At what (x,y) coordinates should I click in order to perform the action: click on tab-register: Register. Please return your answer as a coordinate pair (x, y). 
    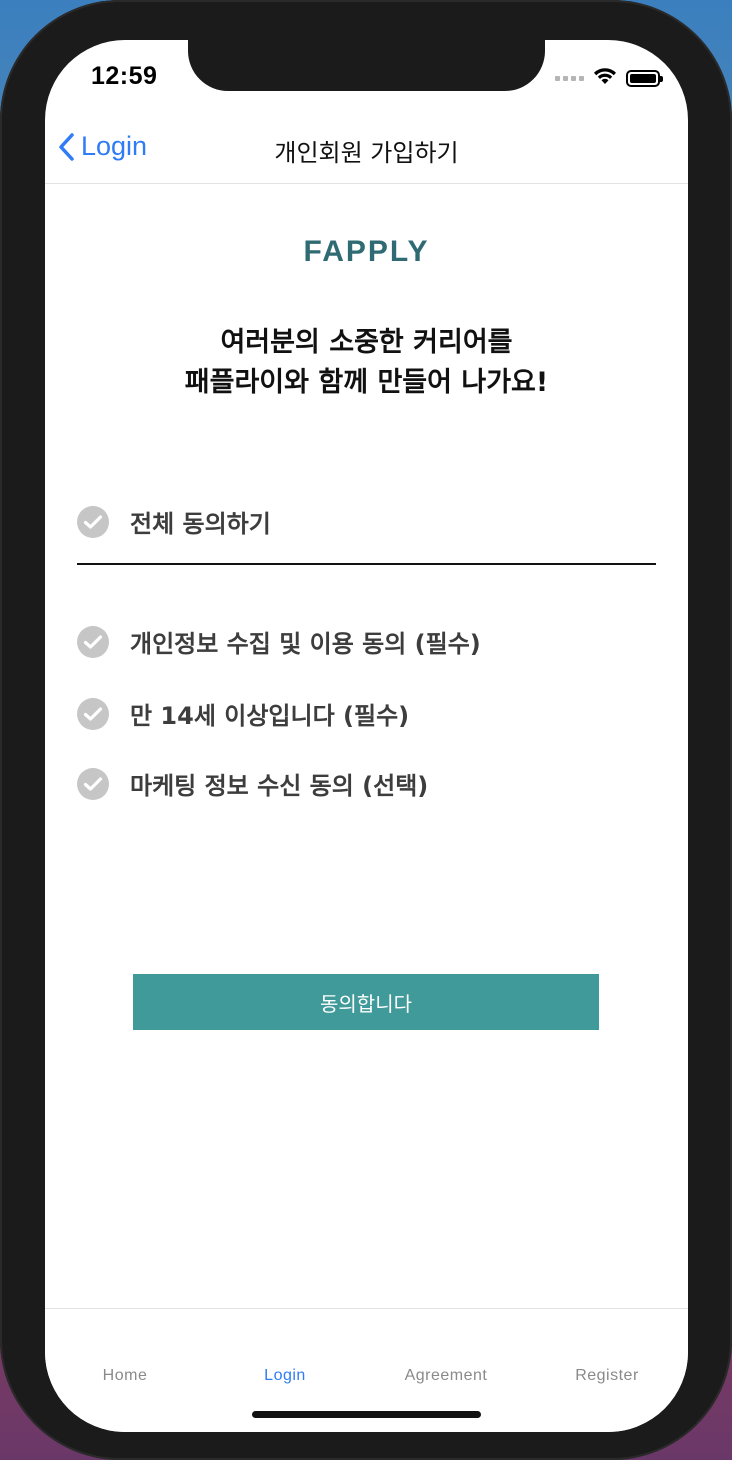
    Looking at the image, I should click on (607, 1376).